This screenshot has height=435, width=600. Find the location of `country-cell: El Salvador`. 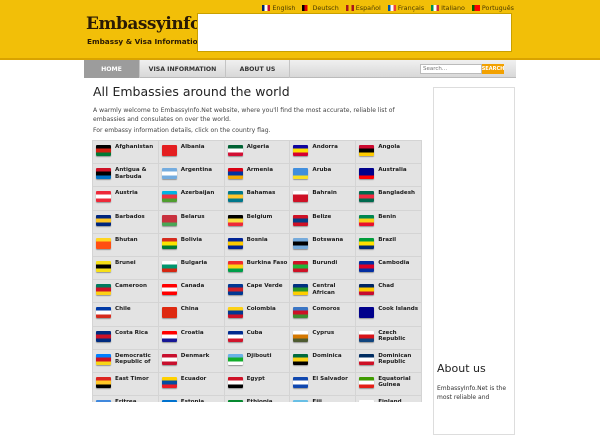

country-cell: El Salvador is located at coordinates (323, 384).